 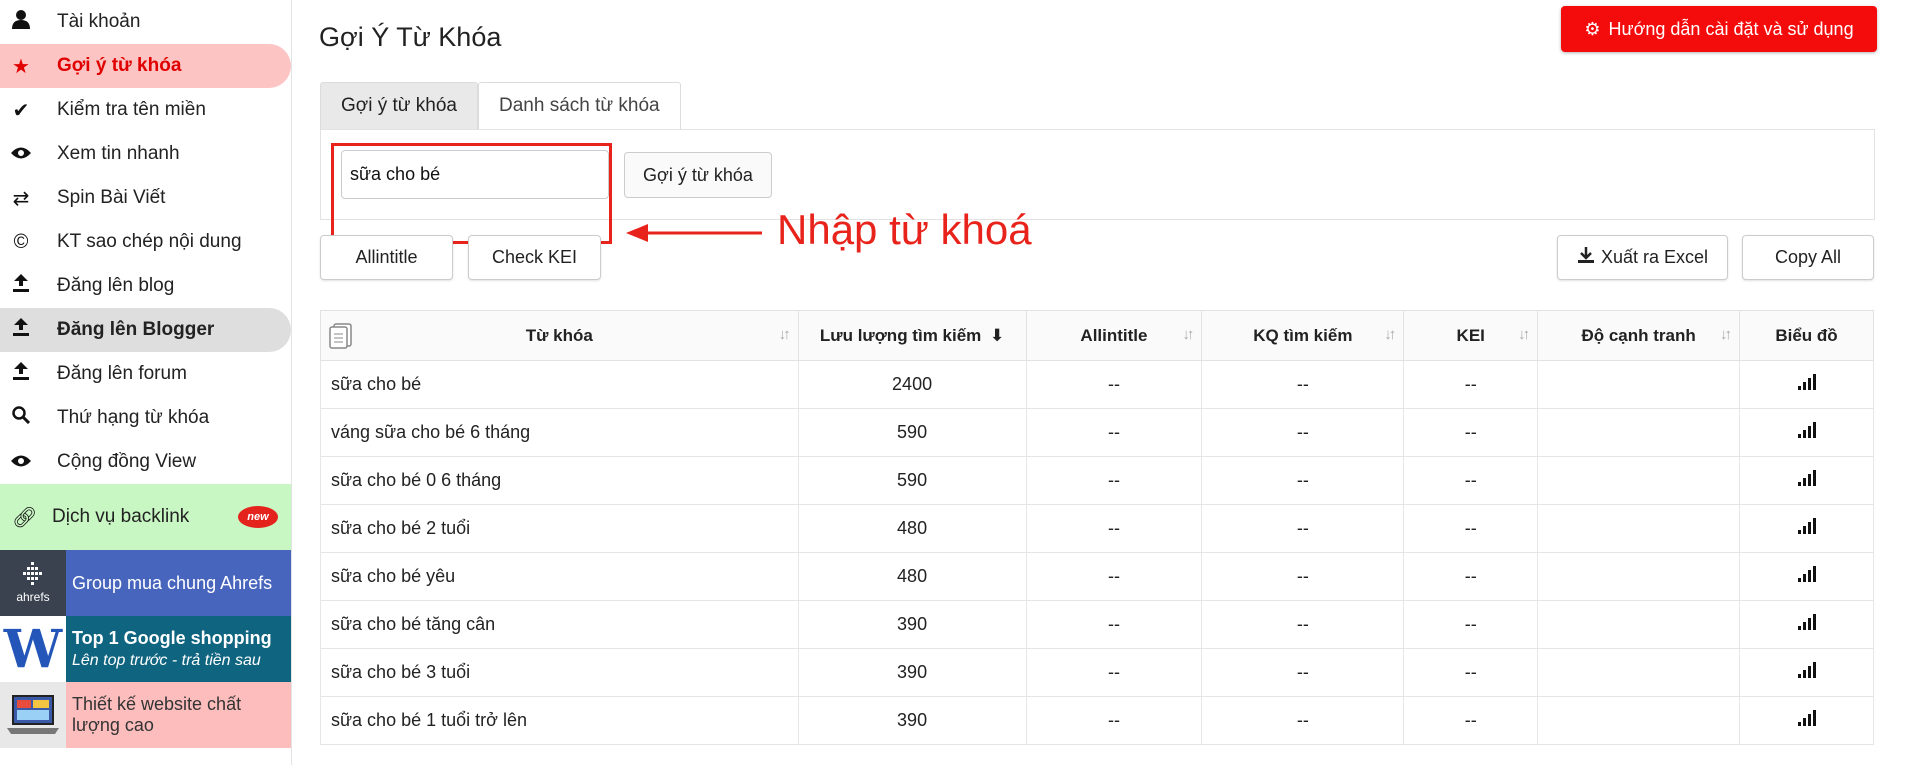 I want to click on column-label: KEI, so click(x=1470, y=335).